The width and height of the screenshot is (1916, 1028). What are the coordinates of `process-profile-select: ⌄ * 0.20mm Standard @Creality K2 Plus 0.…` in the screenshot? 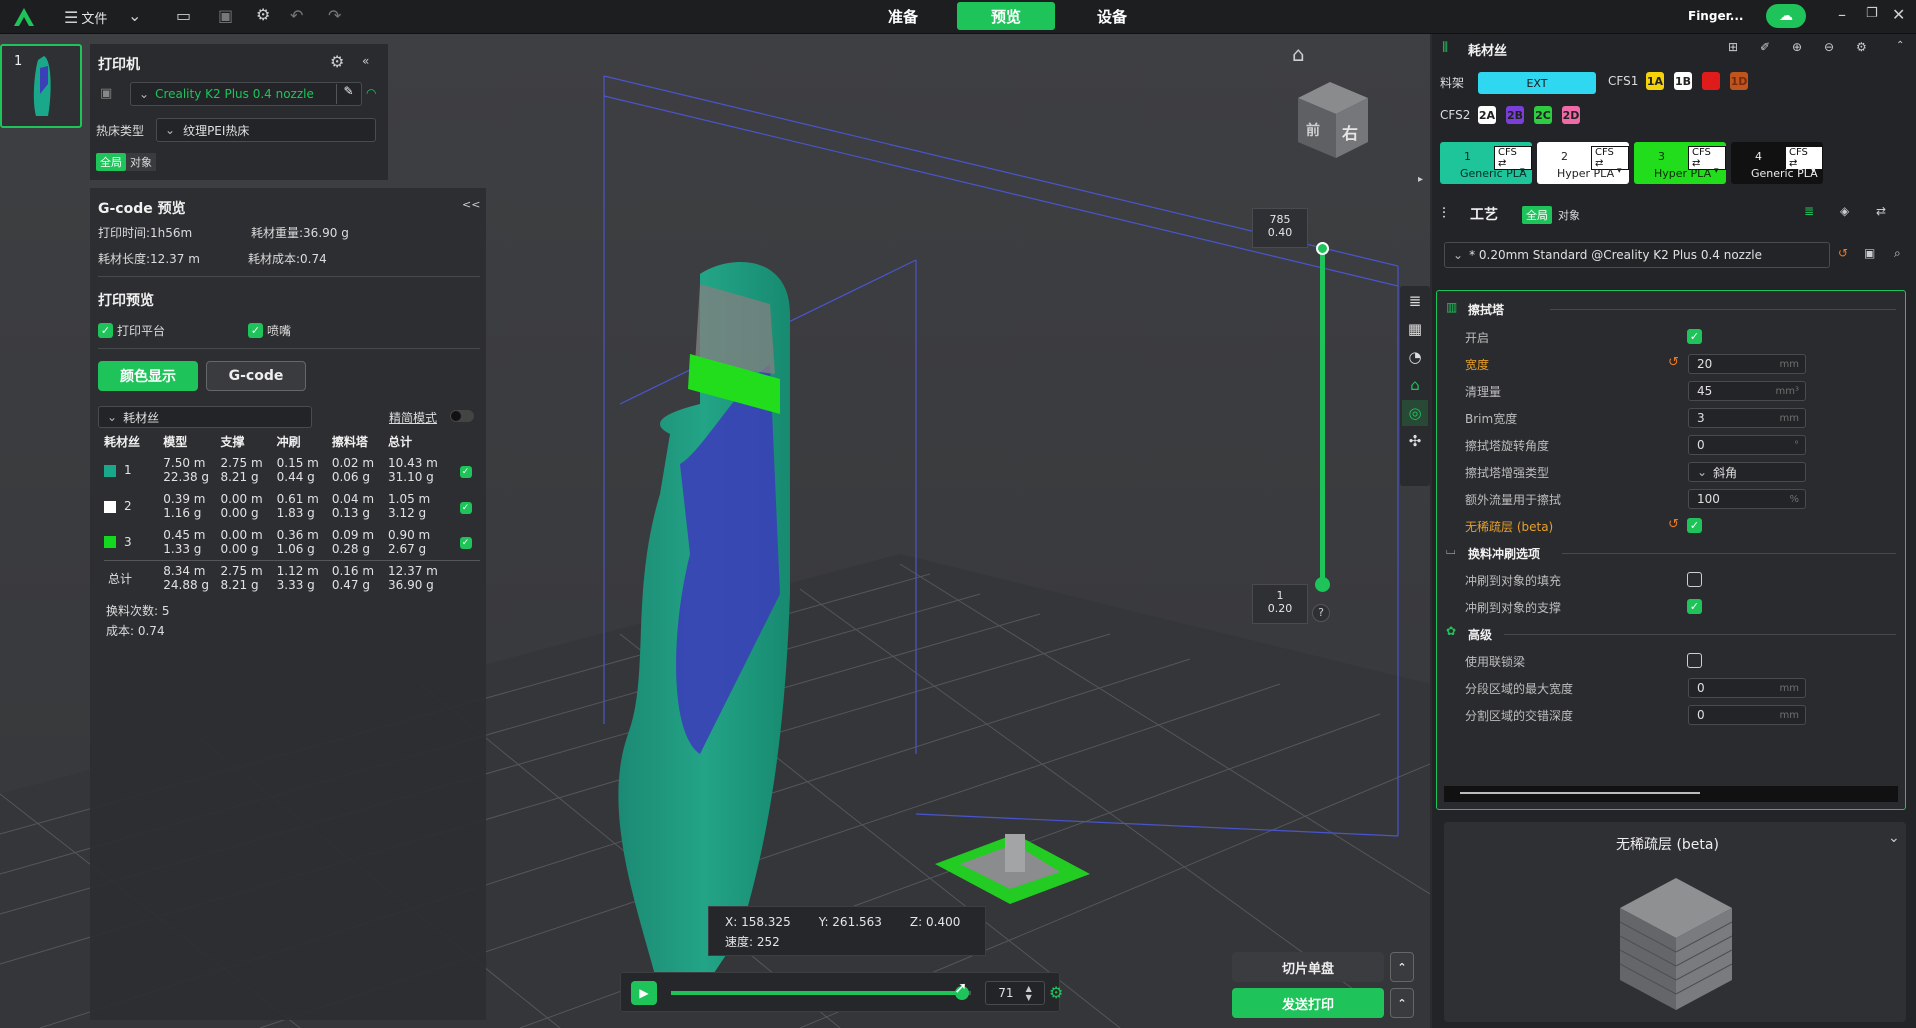 It's located at (1637, 255).